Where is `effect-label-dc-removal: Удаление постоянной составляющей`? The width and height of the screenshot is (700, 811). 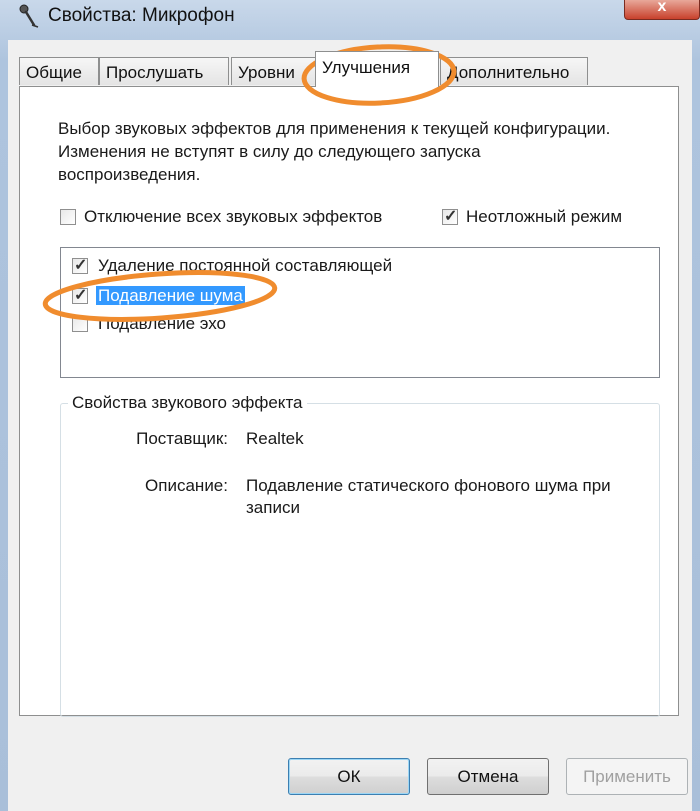
effect-label-dc-removal: Удаление постоянной составляющей is located at coordinates (245, 266).